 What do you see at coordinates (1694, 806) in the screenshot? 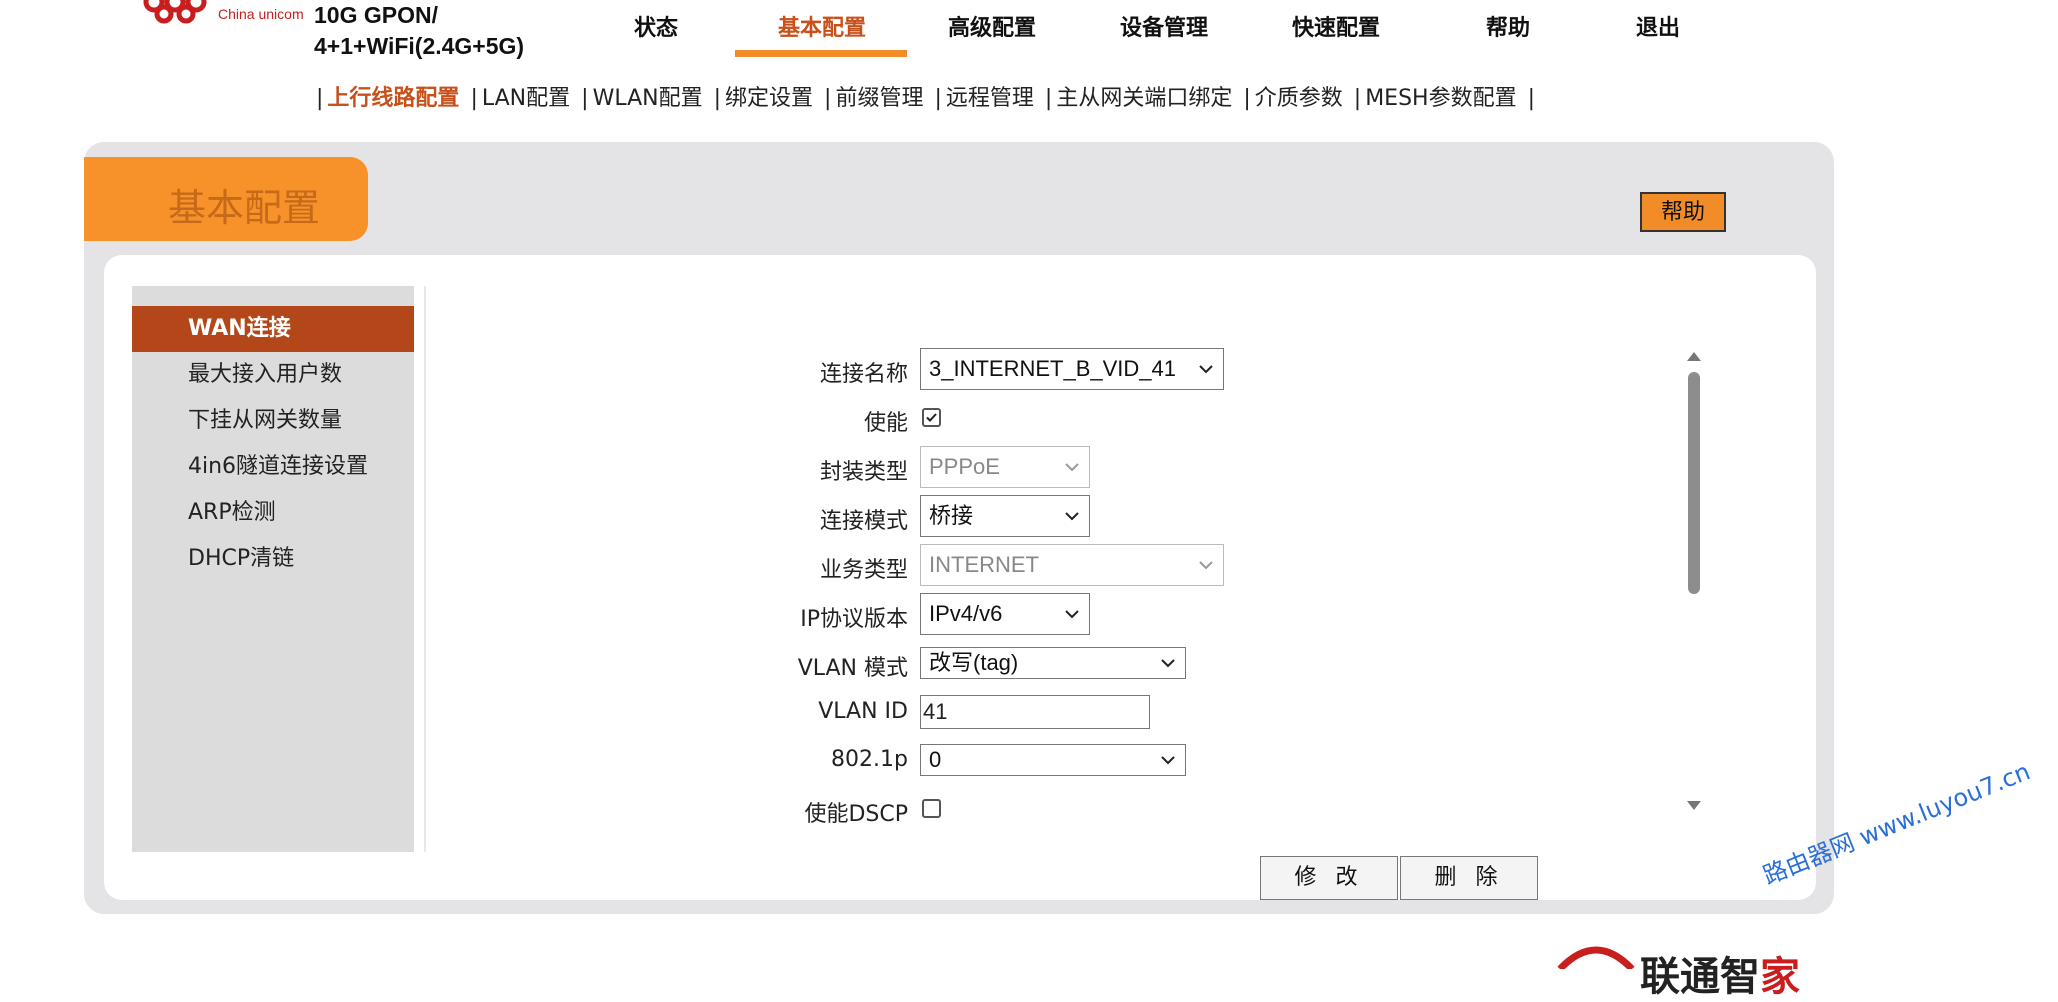
I see `scroll-down-arrow-icon` at bounding box center [1694, 806].